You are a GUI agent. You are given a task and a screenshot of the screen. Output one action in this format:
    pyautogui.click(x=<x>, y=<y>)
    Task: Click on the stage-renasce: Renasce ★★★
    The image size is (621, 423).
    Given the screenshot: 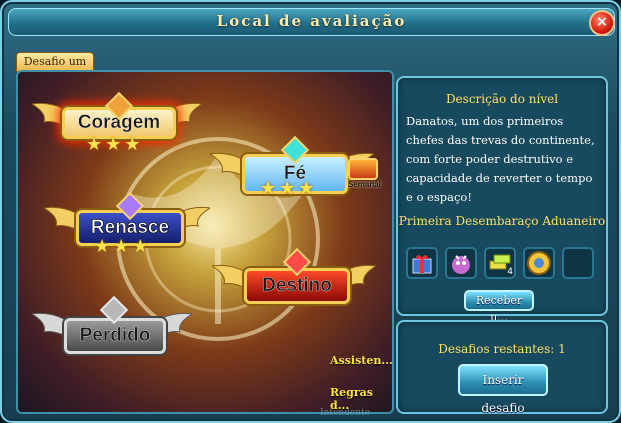 What is the action you would take?
    pyautogui.click(x=127, y=224)
    